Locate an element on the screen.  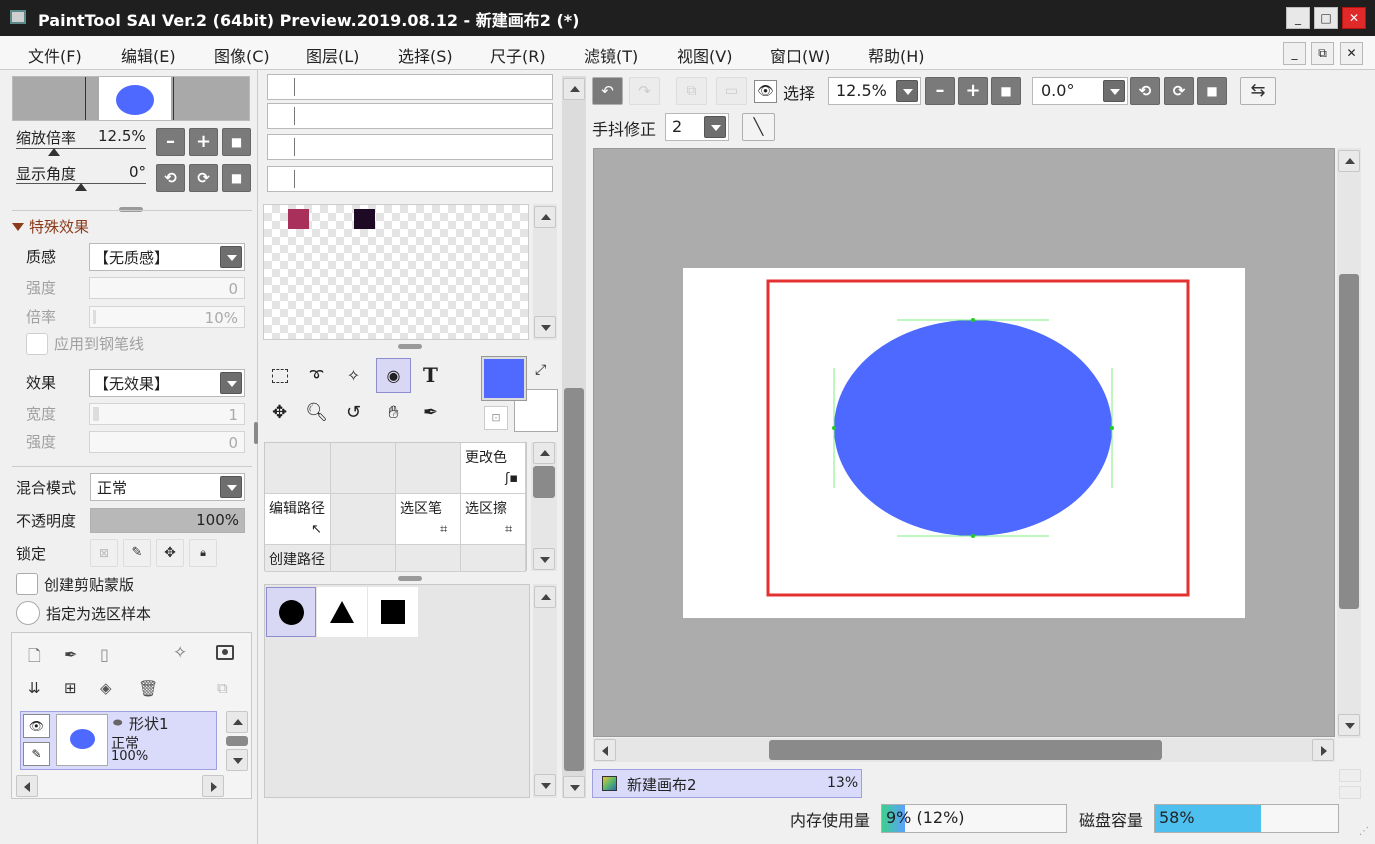
layer-scroll-right is located at coordinates (213, 786).